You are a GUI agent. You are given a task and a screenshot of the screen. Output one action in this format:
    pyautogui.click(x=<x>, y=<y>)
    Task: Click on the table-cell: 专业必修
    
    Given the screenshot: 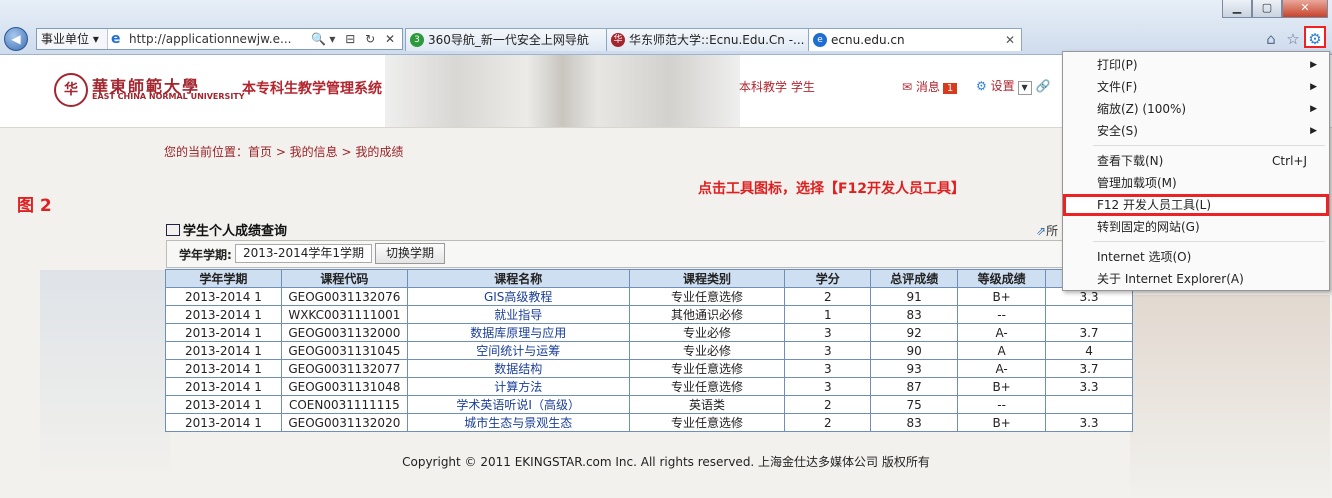 What is the action you would take?
    pyautogui.click(x=707, y=350)
    